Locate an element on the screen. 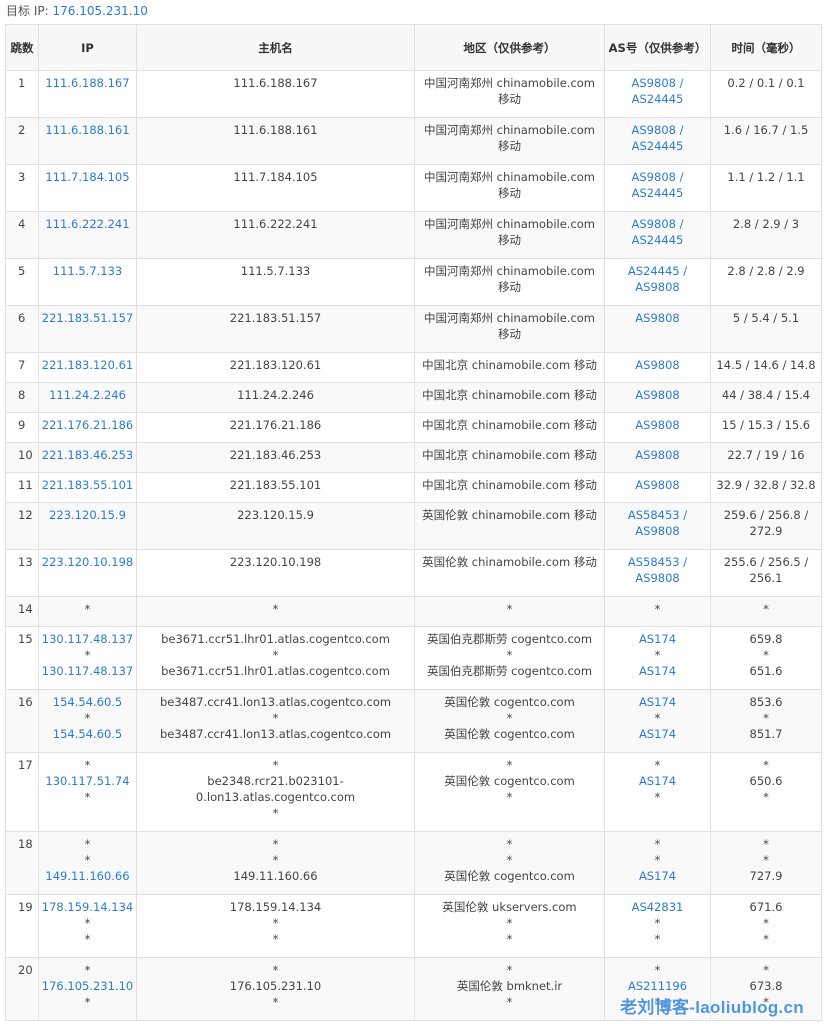 The width and height of the screenshot is (826, 1024). time-line: 272.9 is located at coordinates (766, 531).